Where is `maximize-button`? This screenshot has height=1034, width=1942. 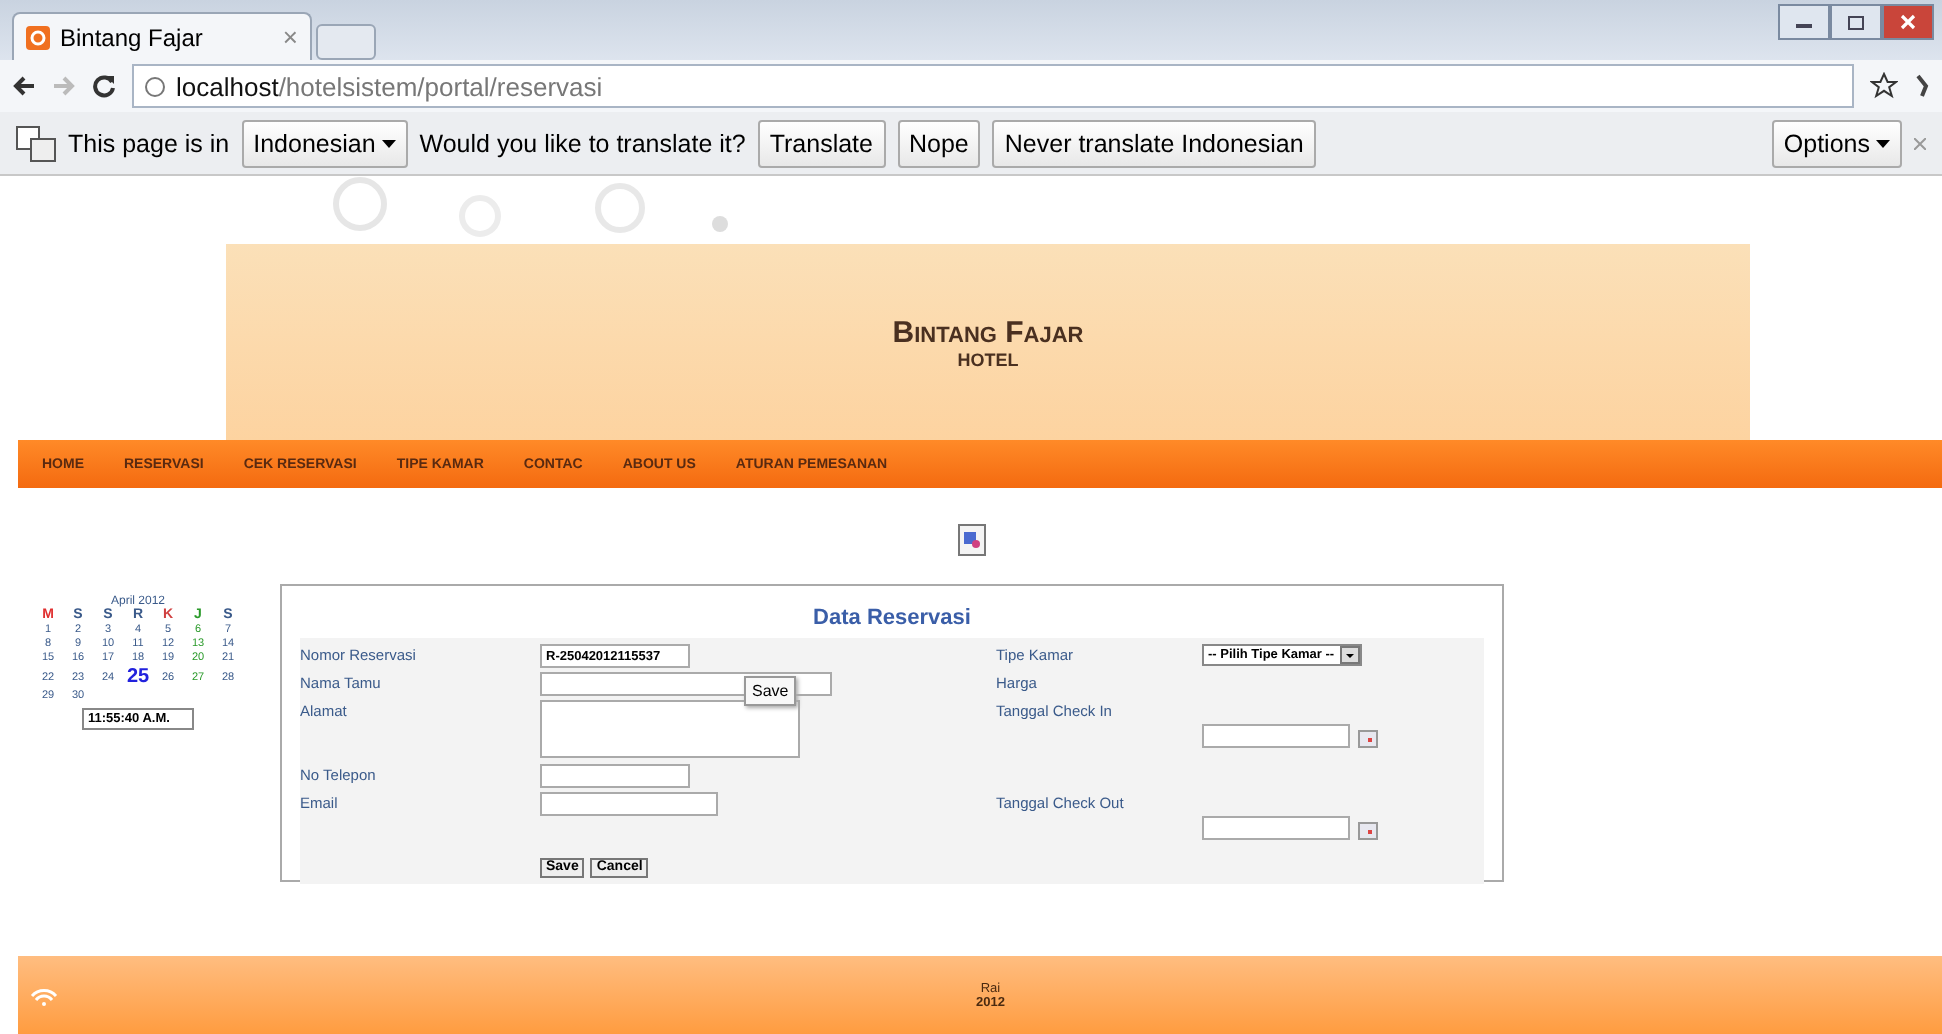
maximize-button is located at coordinates (1856, 22).